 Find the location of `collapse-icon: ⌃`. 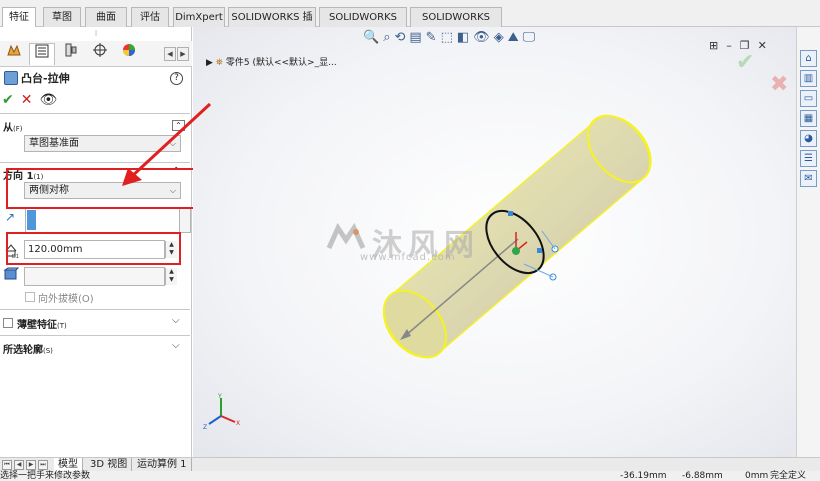

collapse-icon: ⌃ is located at coordinates (178, 125).